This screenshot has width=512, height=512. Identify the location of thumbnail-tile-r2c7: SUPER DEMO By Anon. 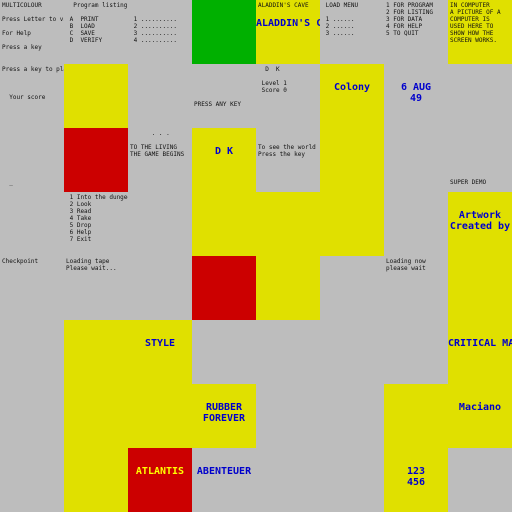
(480, 160).